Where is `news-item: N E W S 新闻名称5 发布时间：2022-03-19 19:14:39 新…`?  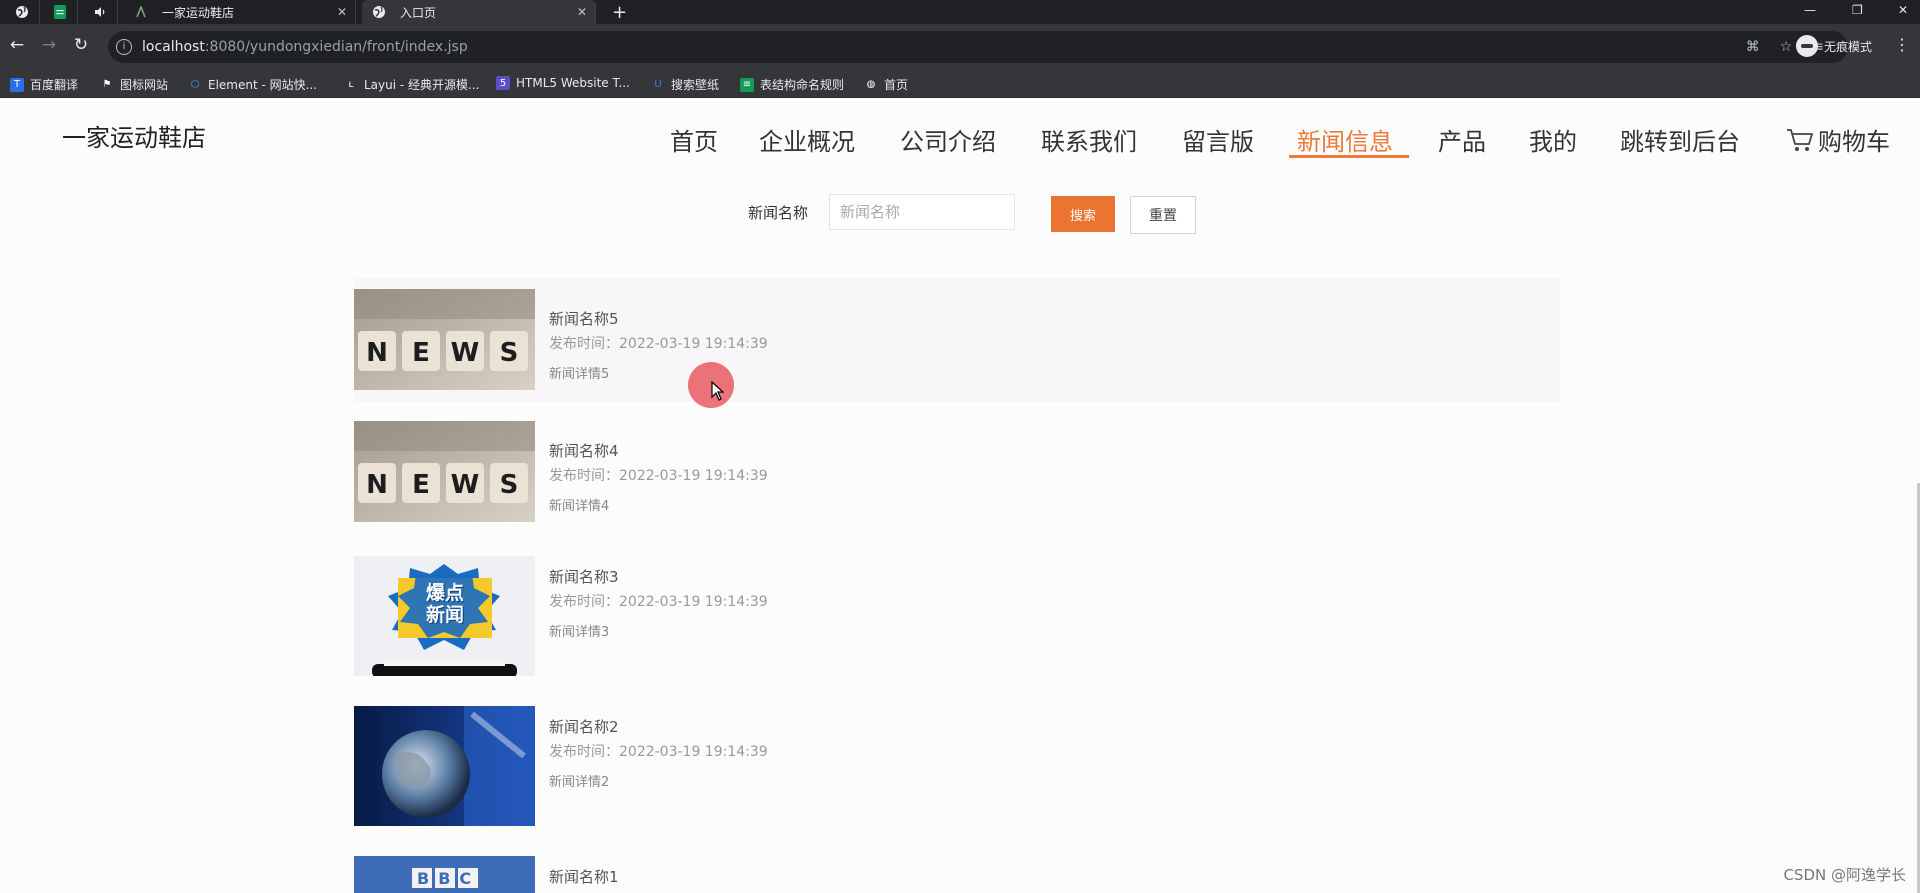
news-item: N E W S 新闻名称5 发布时间：2022-03-19 19:14:39 新… is located at coordinates (957, 340).